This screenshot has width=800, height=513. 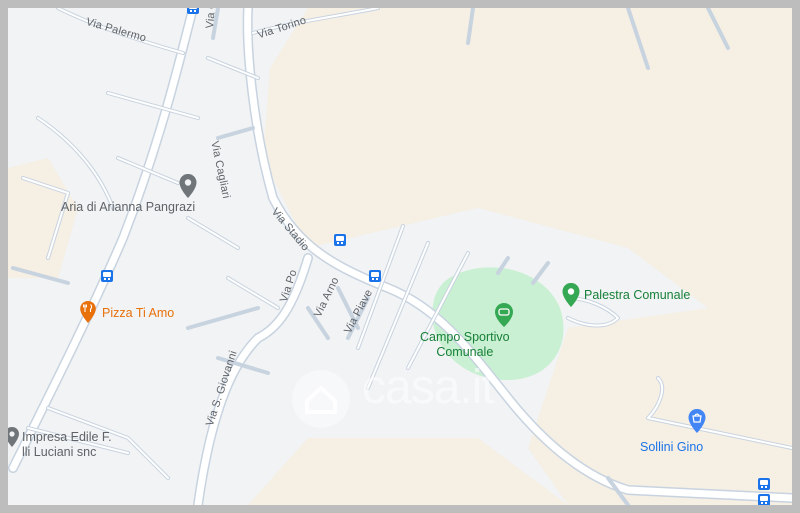 What do you see at coordinates (504, 315) in the screenshot?
I see `stadium-icon` at bounding box center [504, 315].